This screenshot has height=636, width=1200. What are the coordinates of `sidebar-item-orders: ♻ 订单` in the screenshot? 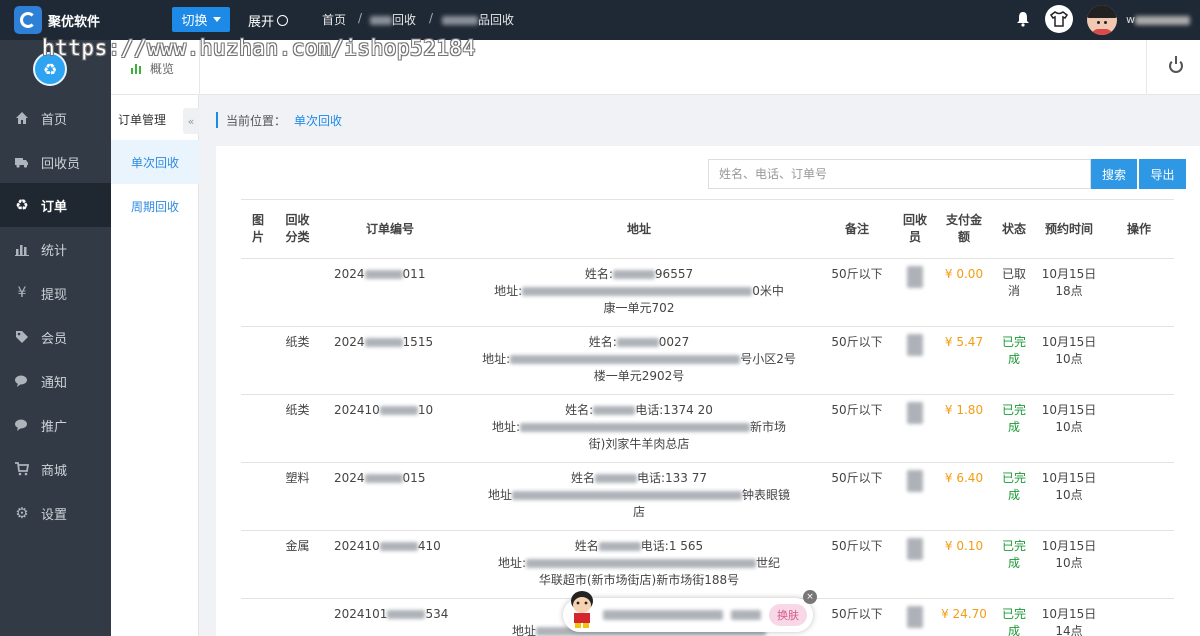 It's located at (55, 205).